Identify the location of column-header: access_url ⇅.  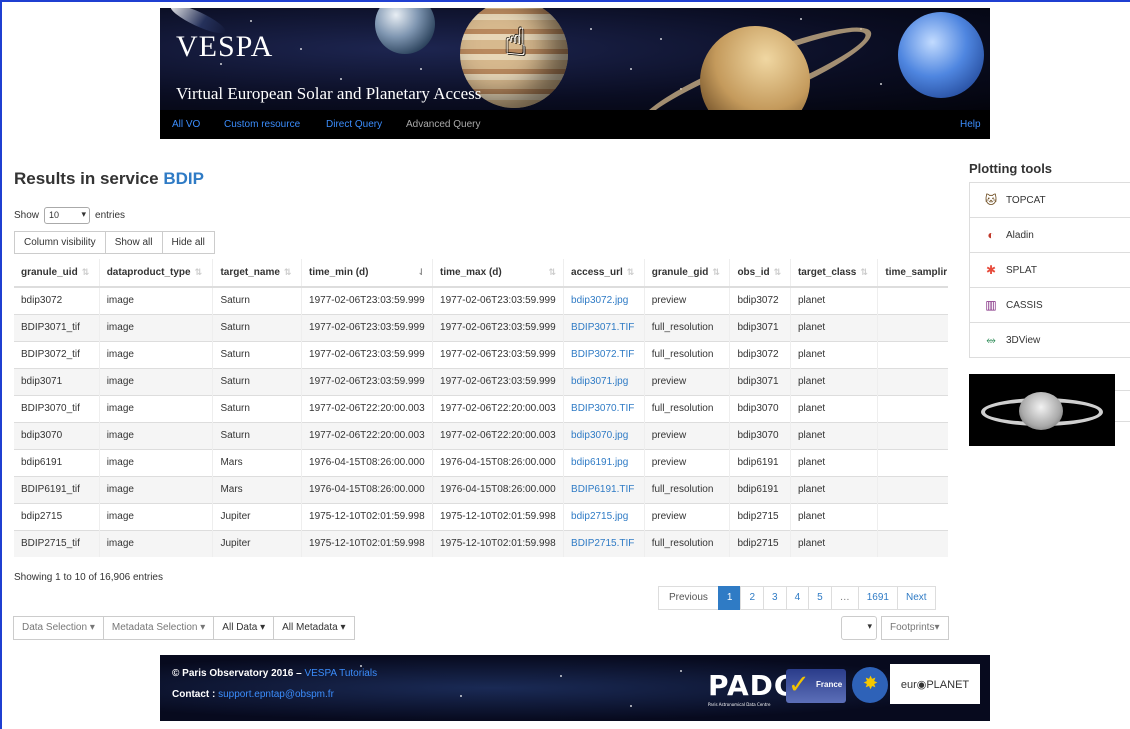
(604, 273).